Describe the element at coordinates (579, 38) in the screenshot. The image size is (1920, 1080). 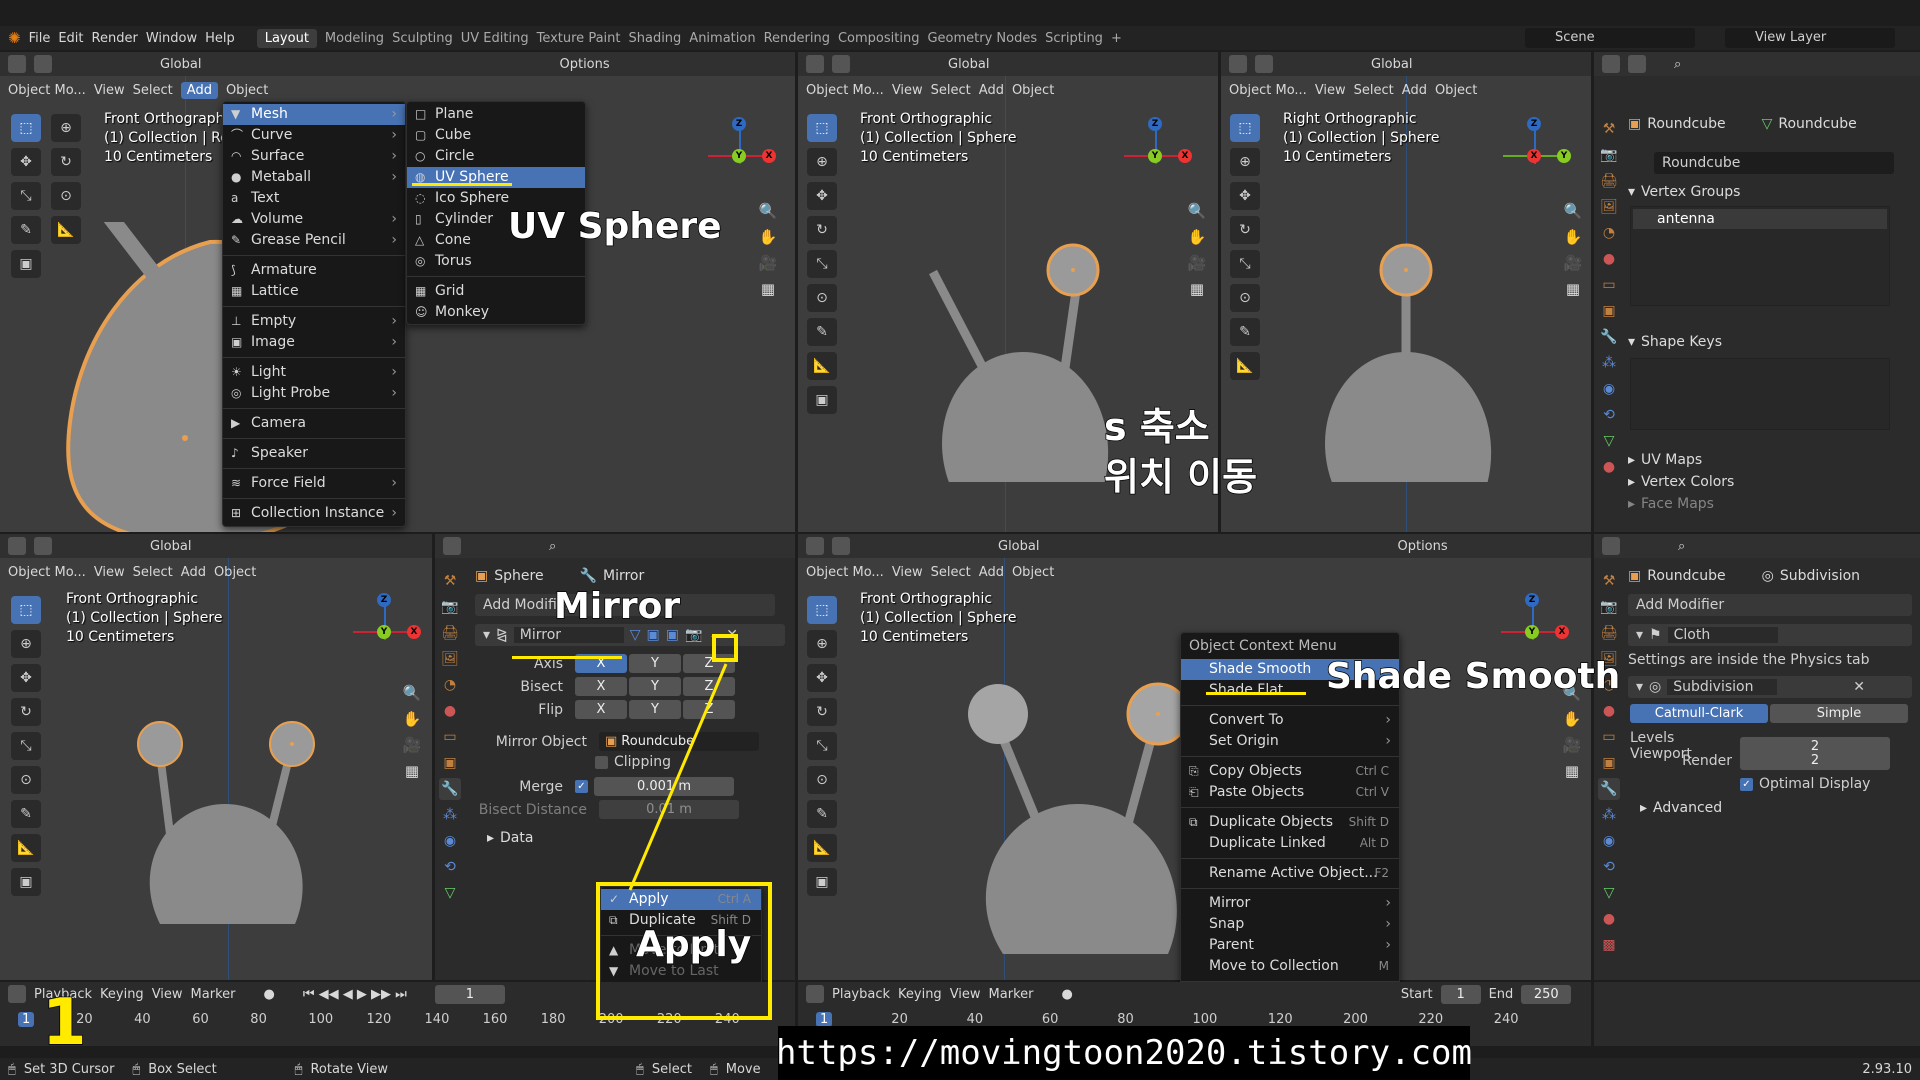
I see `tab-texture-paint: Texture Paint` at that location.